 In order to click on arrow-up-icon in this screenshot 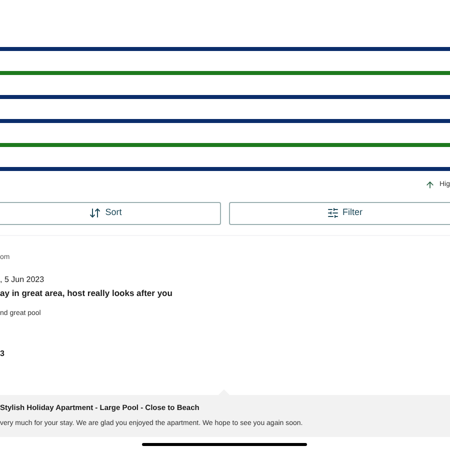, I will do `click(430, 185)`.